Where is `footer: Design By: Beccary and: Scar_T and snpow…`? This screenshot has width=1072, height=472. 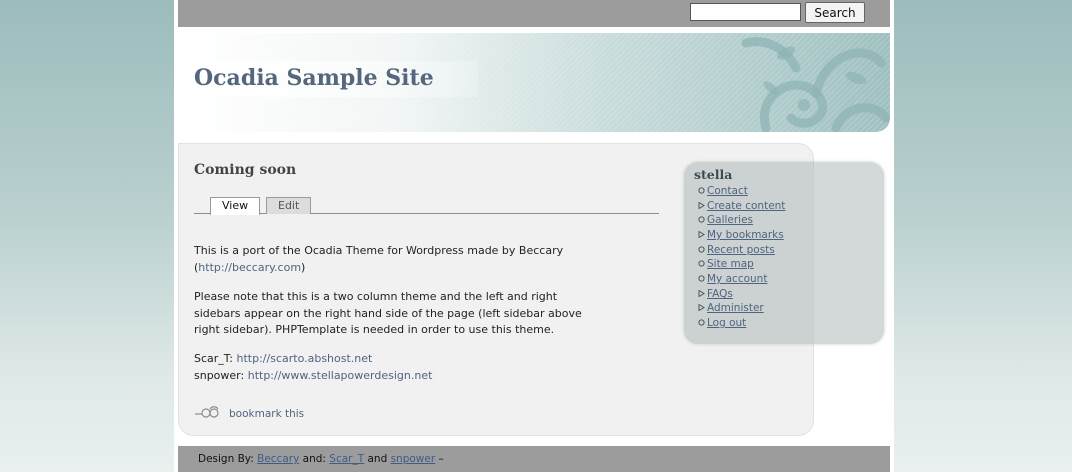
footer: Design By: Beccary and: Scar_T and snpow… is located at coordinates (534, 459).